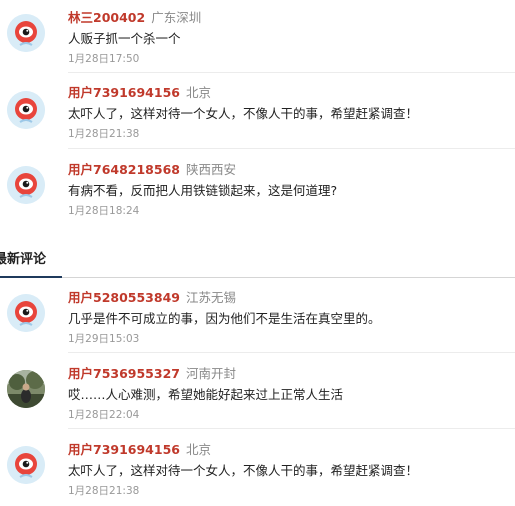 The height and width of the screenshot is (506, 515). What do you see at coordinates (104, 211) in the screenshot?
I see `comment-time: 1月28日18:24` at bounding box center [104, 211].